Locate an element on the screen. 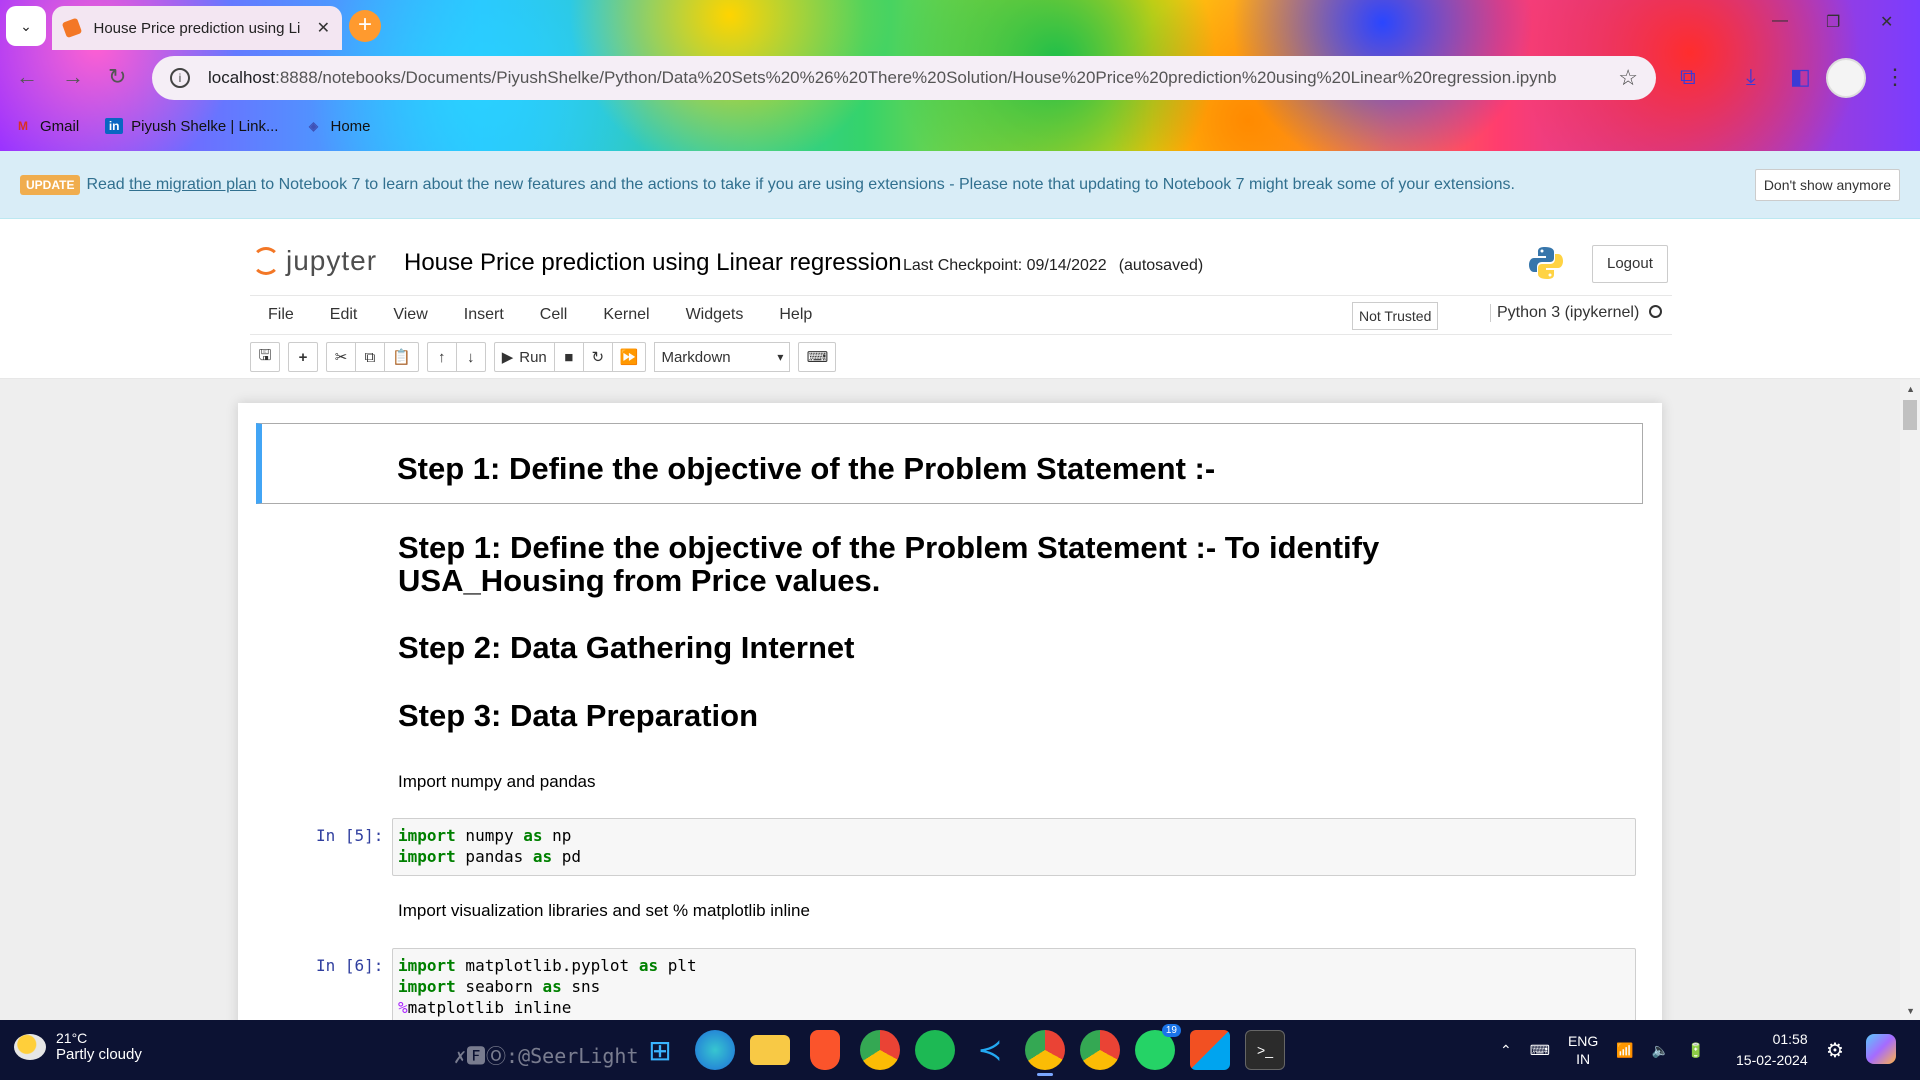 Image resolution: width=1920 pixels, height=1080 pixels. weather-widget: 21°C Partly cloudy is located at coordinates (78, 1046).